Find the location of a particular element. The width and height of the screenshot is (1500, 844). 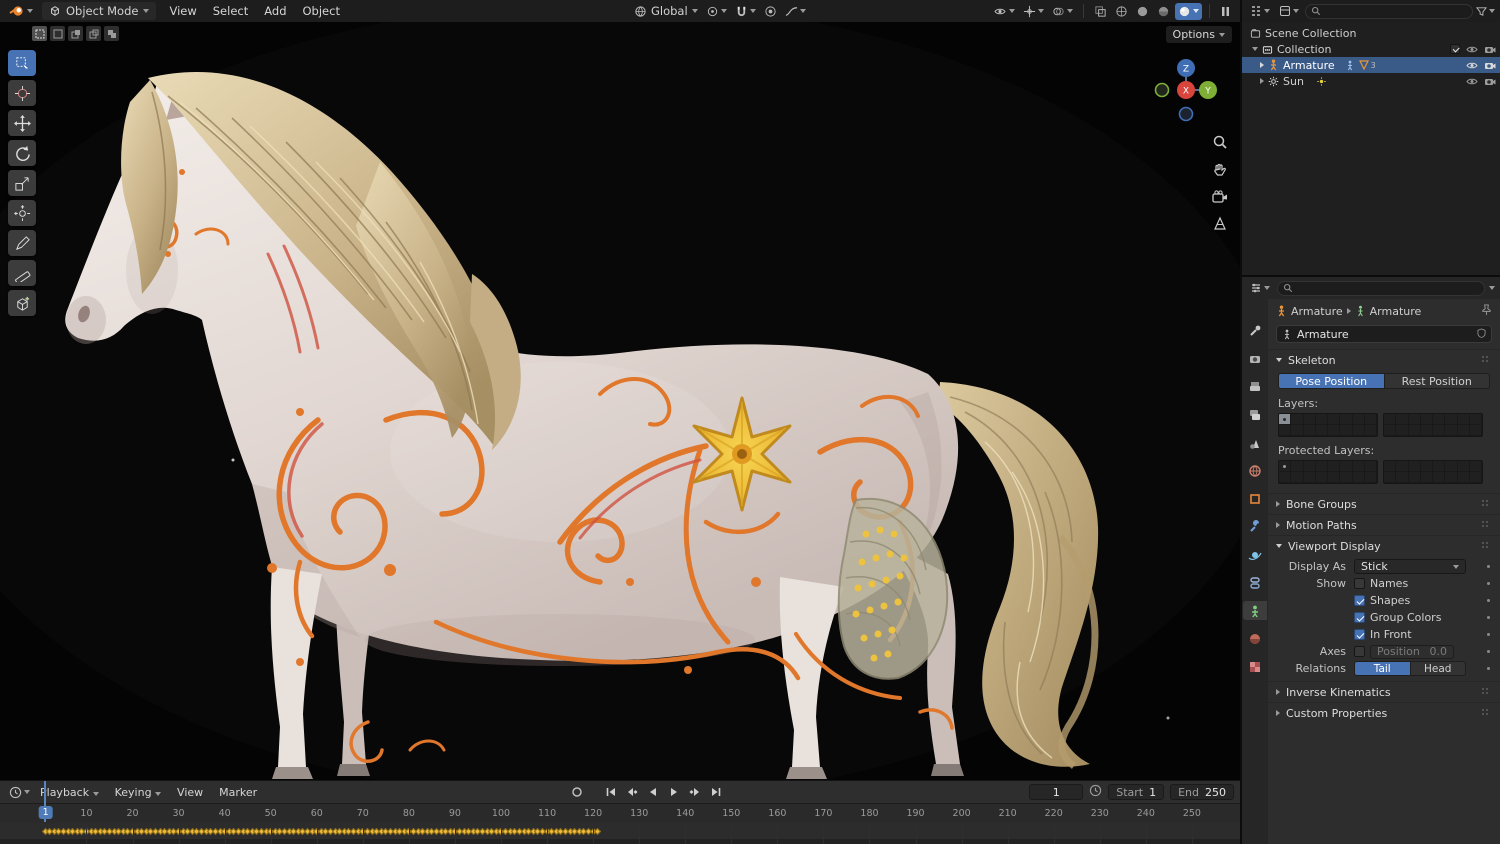

pin-icon is located at coordinates (1486, 311).